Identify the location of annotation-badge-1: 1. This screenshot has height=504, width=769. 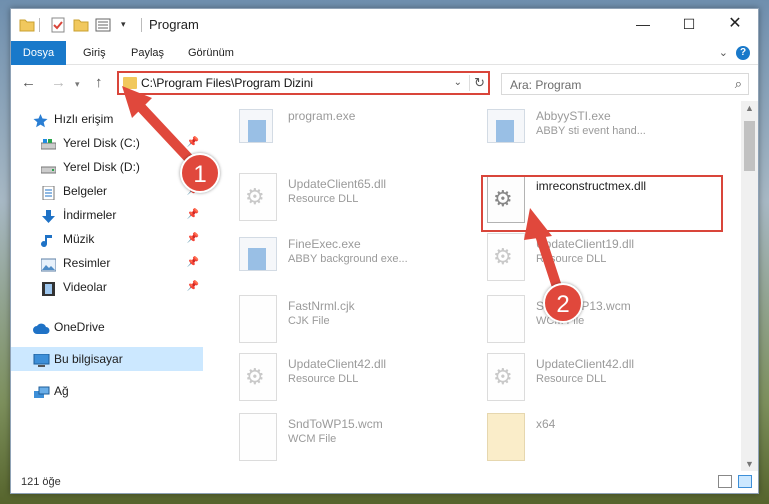
(200, 173).